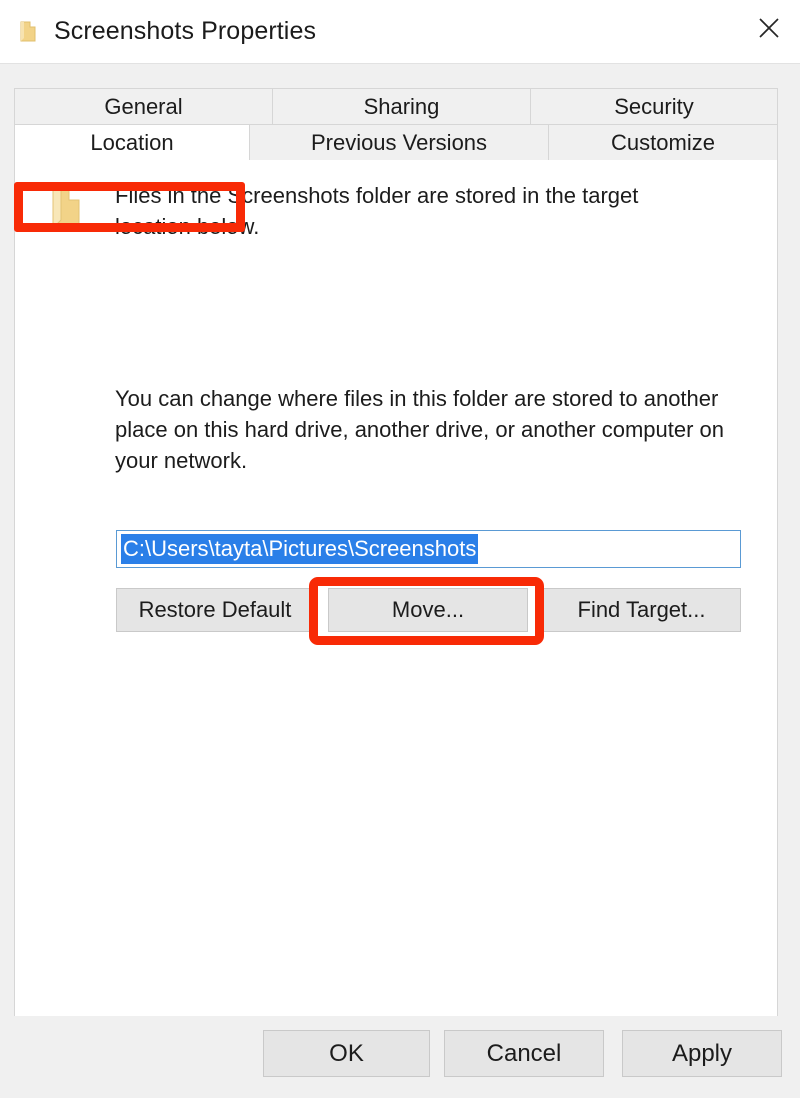 The image size is (800, 1098). Describe the element at coordinates (654, 106) in the screenshot. I see `tab-security: Security` at that location.